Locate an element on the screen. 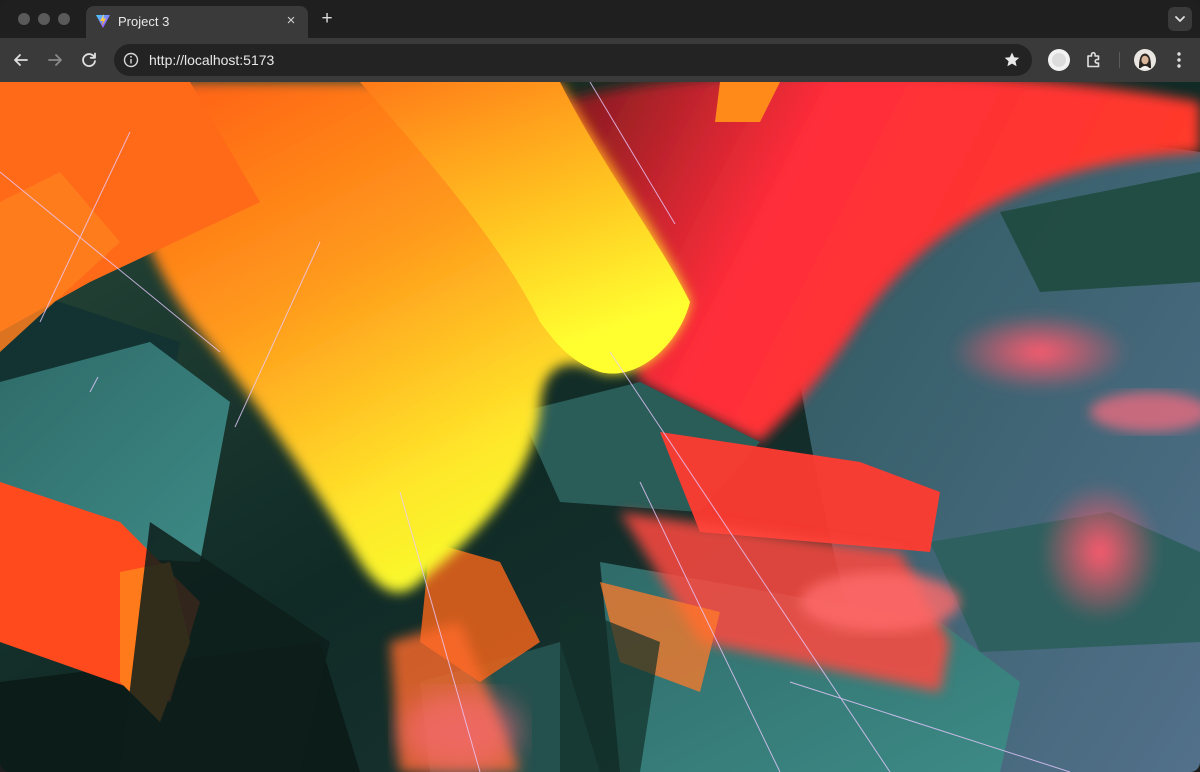 The height and width of the screenshot is (772, 1200). forward-icon is located at coordinates (55, 60).